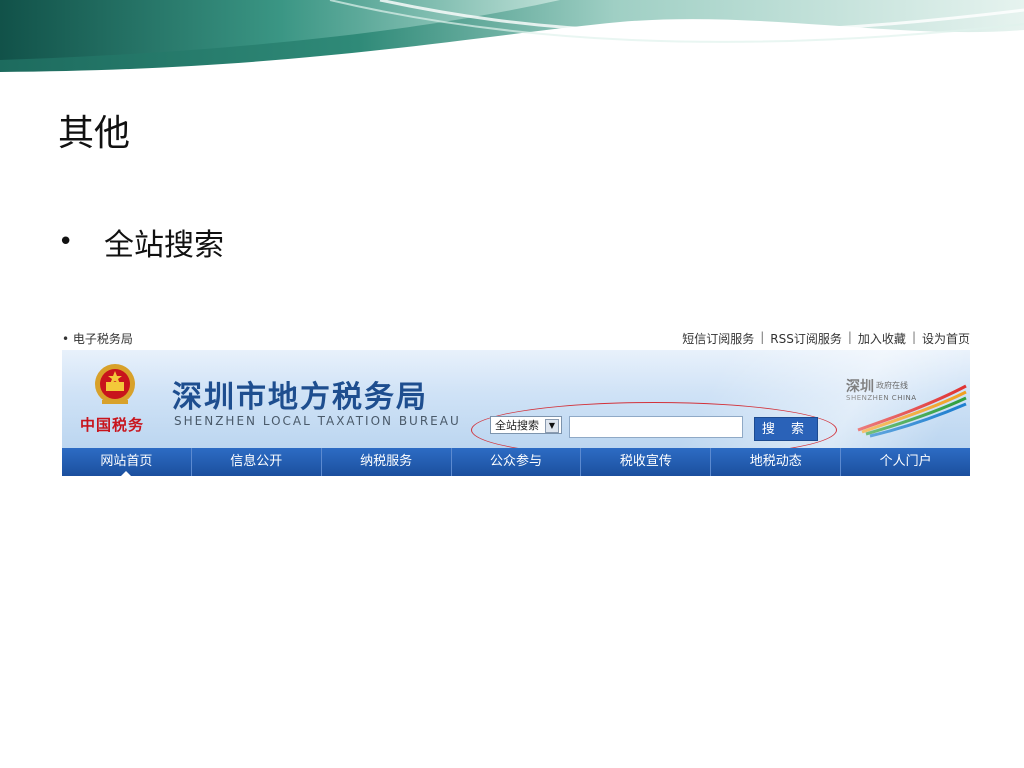  What do you see at coordinates (300, 397) in the screenshot?
I see `bureau-name-chinese: 深圳市地方税务局` at bounding box center [300, 397].